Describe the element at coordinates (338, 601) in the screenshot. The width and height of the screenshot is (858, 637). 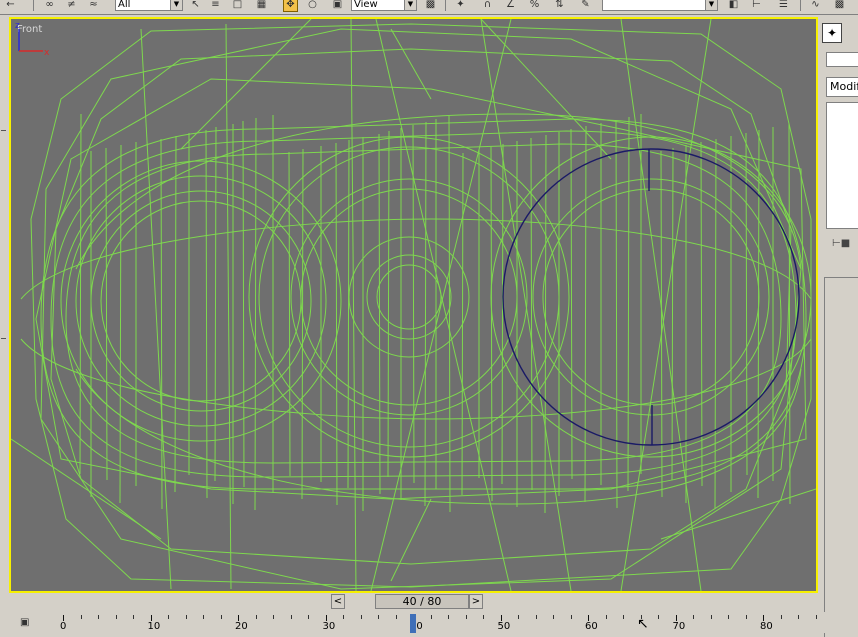
I see `prev-frame-button: <` at that location.